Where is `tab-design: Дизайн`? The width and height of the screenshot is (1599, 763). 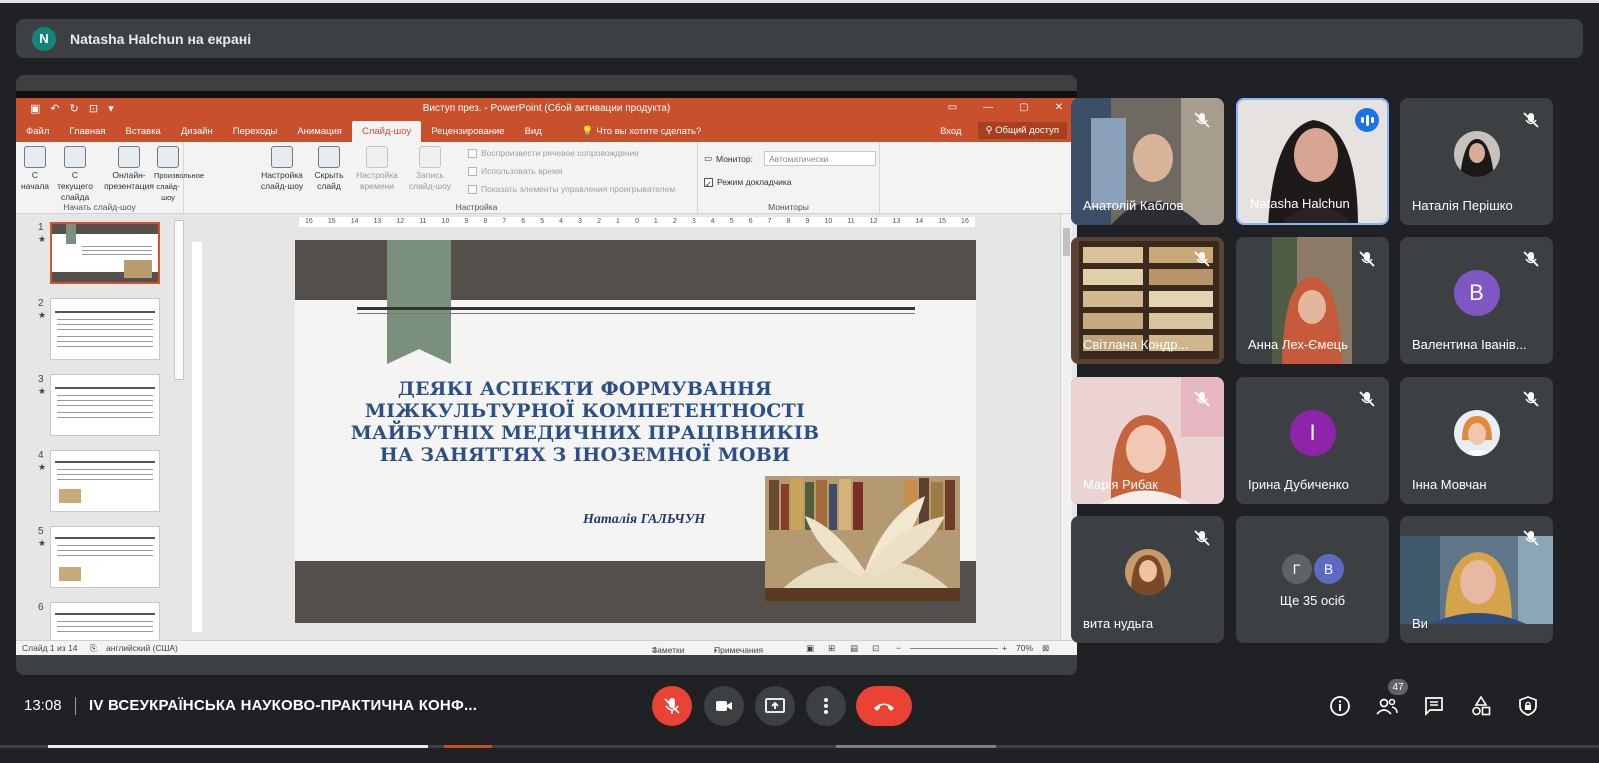
tab-design: Дизайн is located at coordinates (197, 134).